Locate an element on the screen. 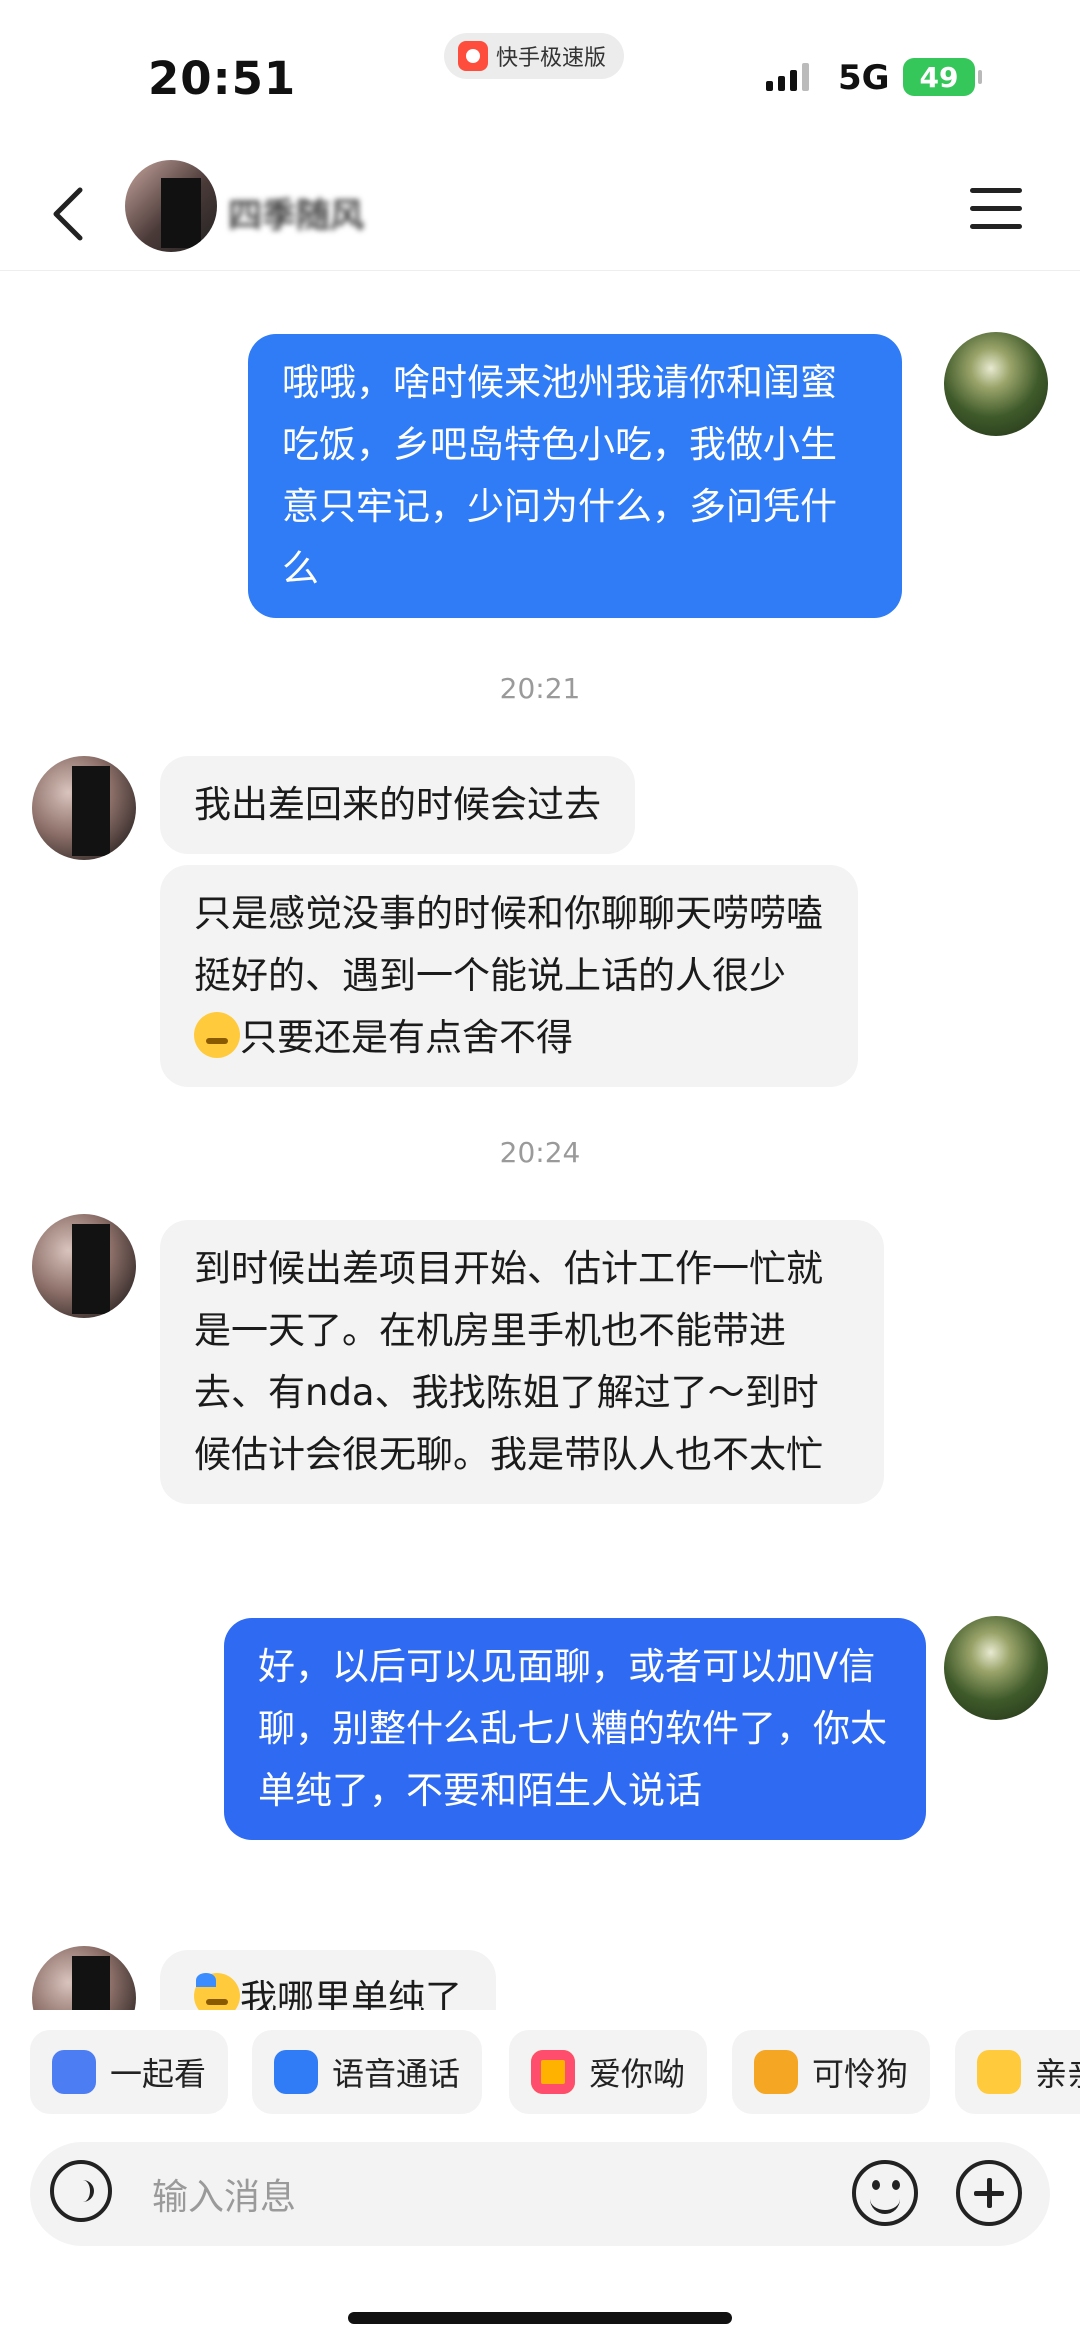  status-bar: 20:51 快手极速版 5G 49 is located at coordinates (540, 75).